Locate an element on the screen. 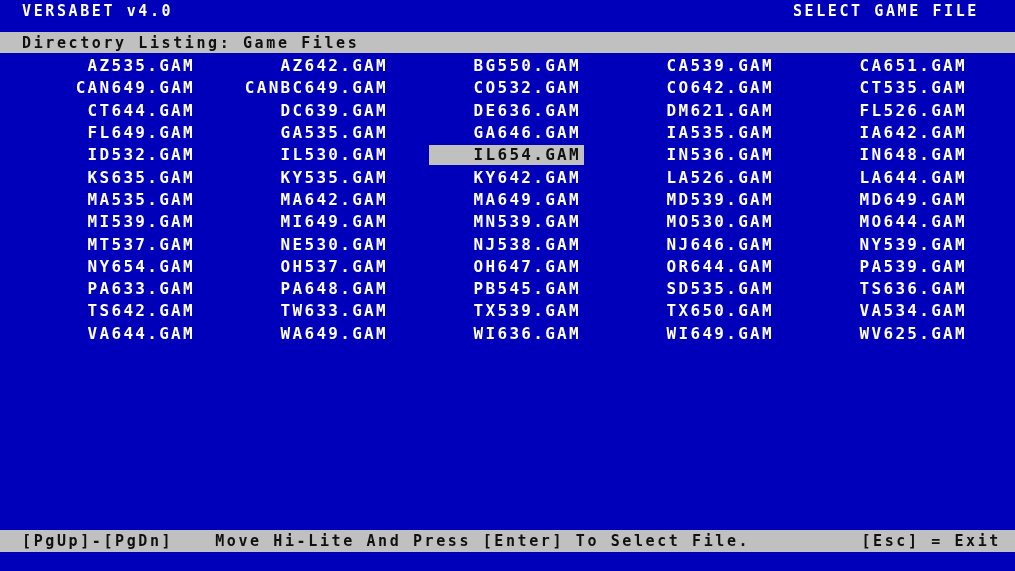  file-item: PA539.GAM is located at coordinates (892, 266).